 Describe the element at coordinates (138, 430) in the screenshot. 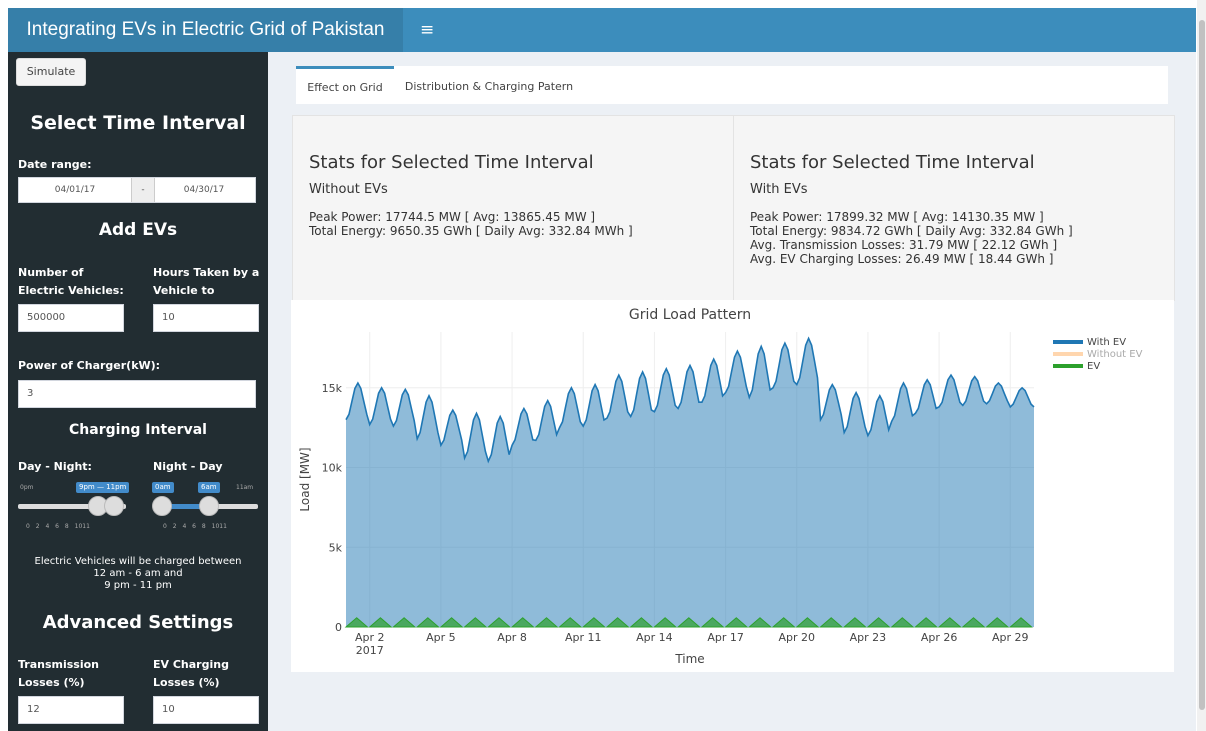

I see `charging-interval-heading: Charging Interval` at that location.